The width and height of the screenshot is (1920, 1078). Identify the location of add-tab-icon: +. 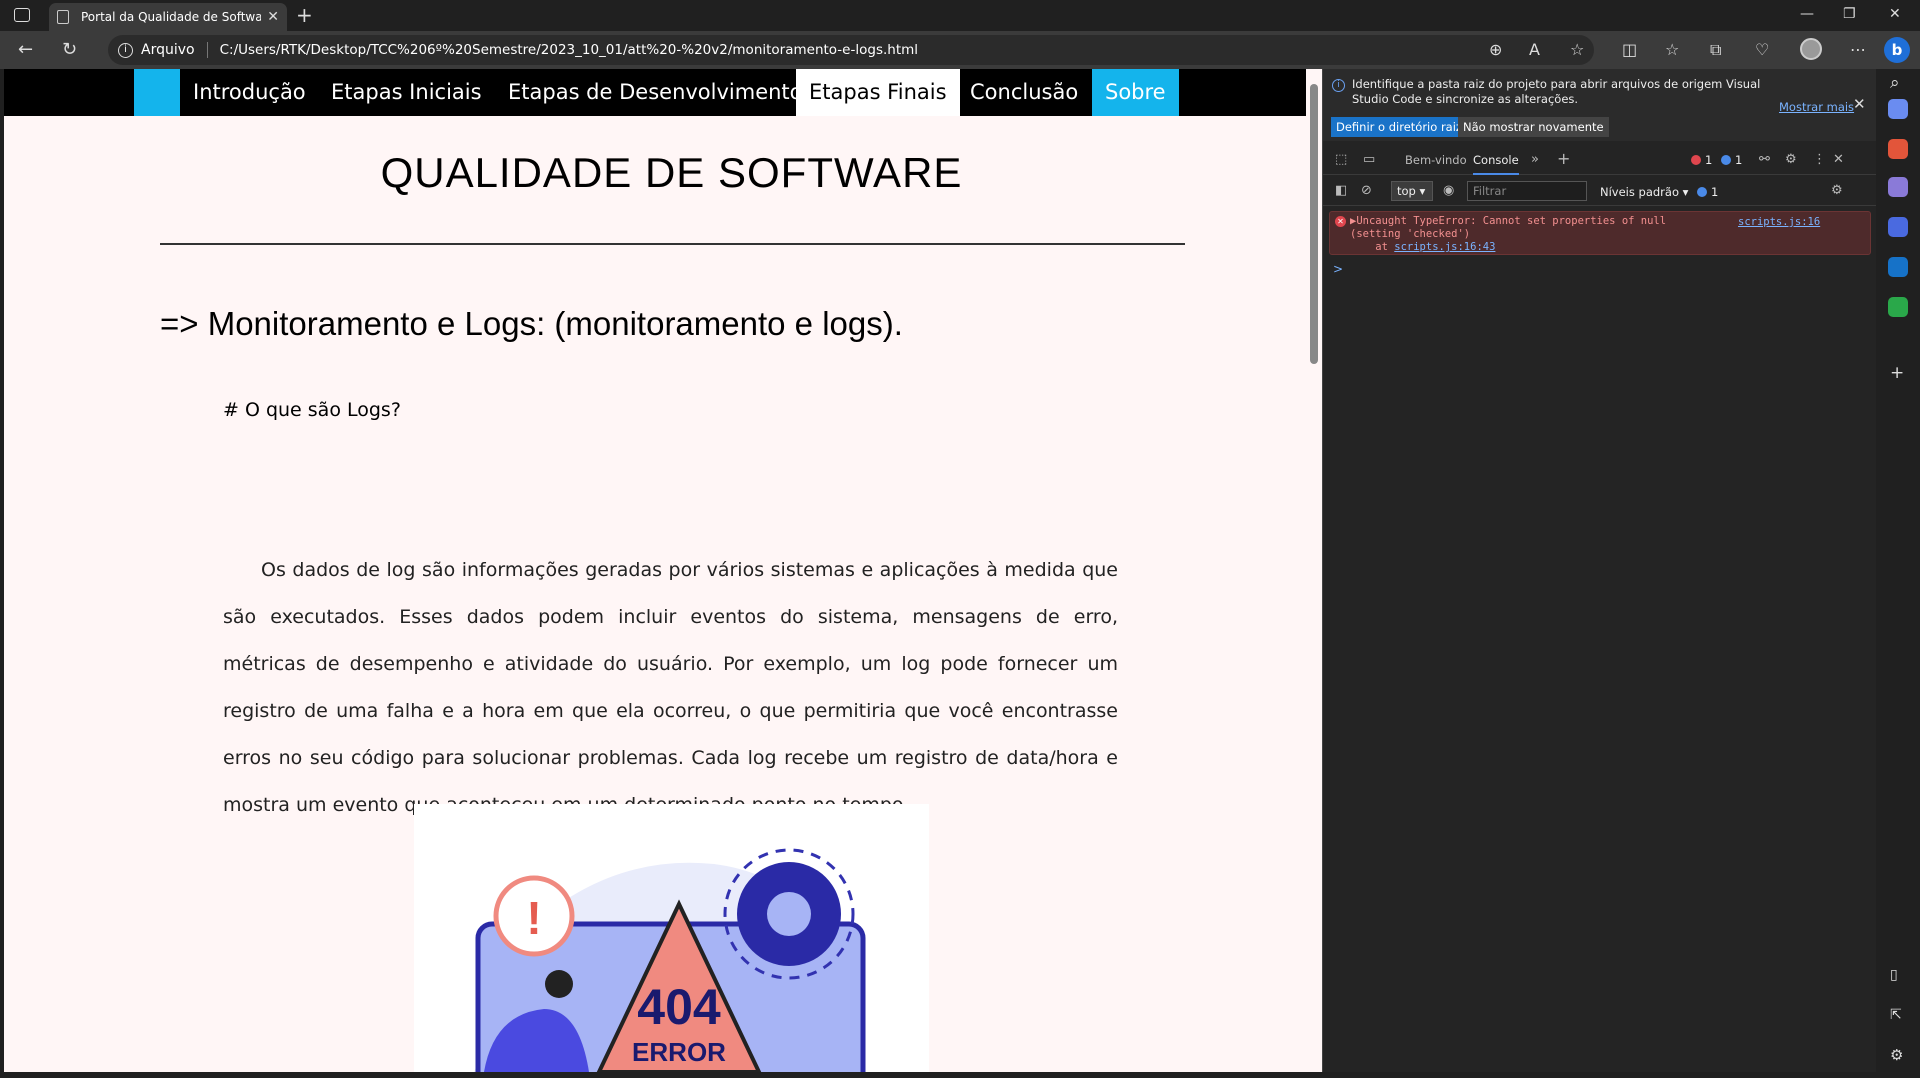
(1563, 158).